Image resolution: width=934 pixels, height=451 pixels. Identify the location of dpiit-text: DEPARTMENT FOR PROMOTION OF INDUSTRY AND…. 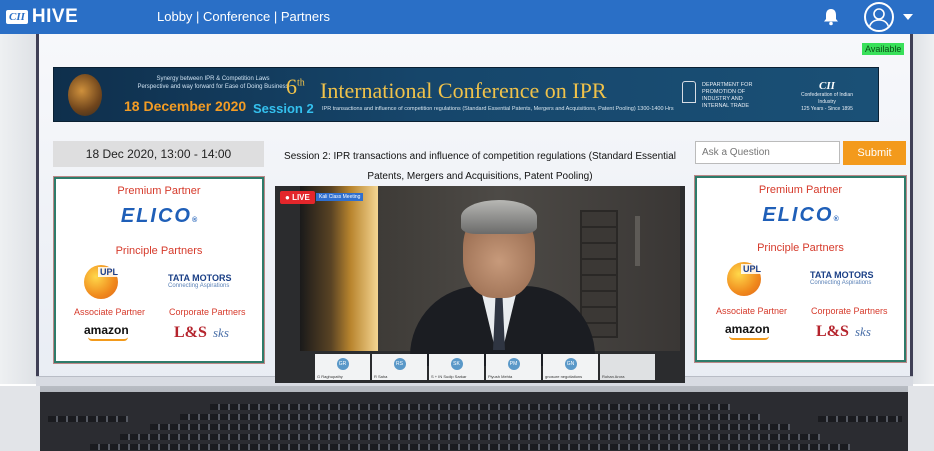
(726, 96).